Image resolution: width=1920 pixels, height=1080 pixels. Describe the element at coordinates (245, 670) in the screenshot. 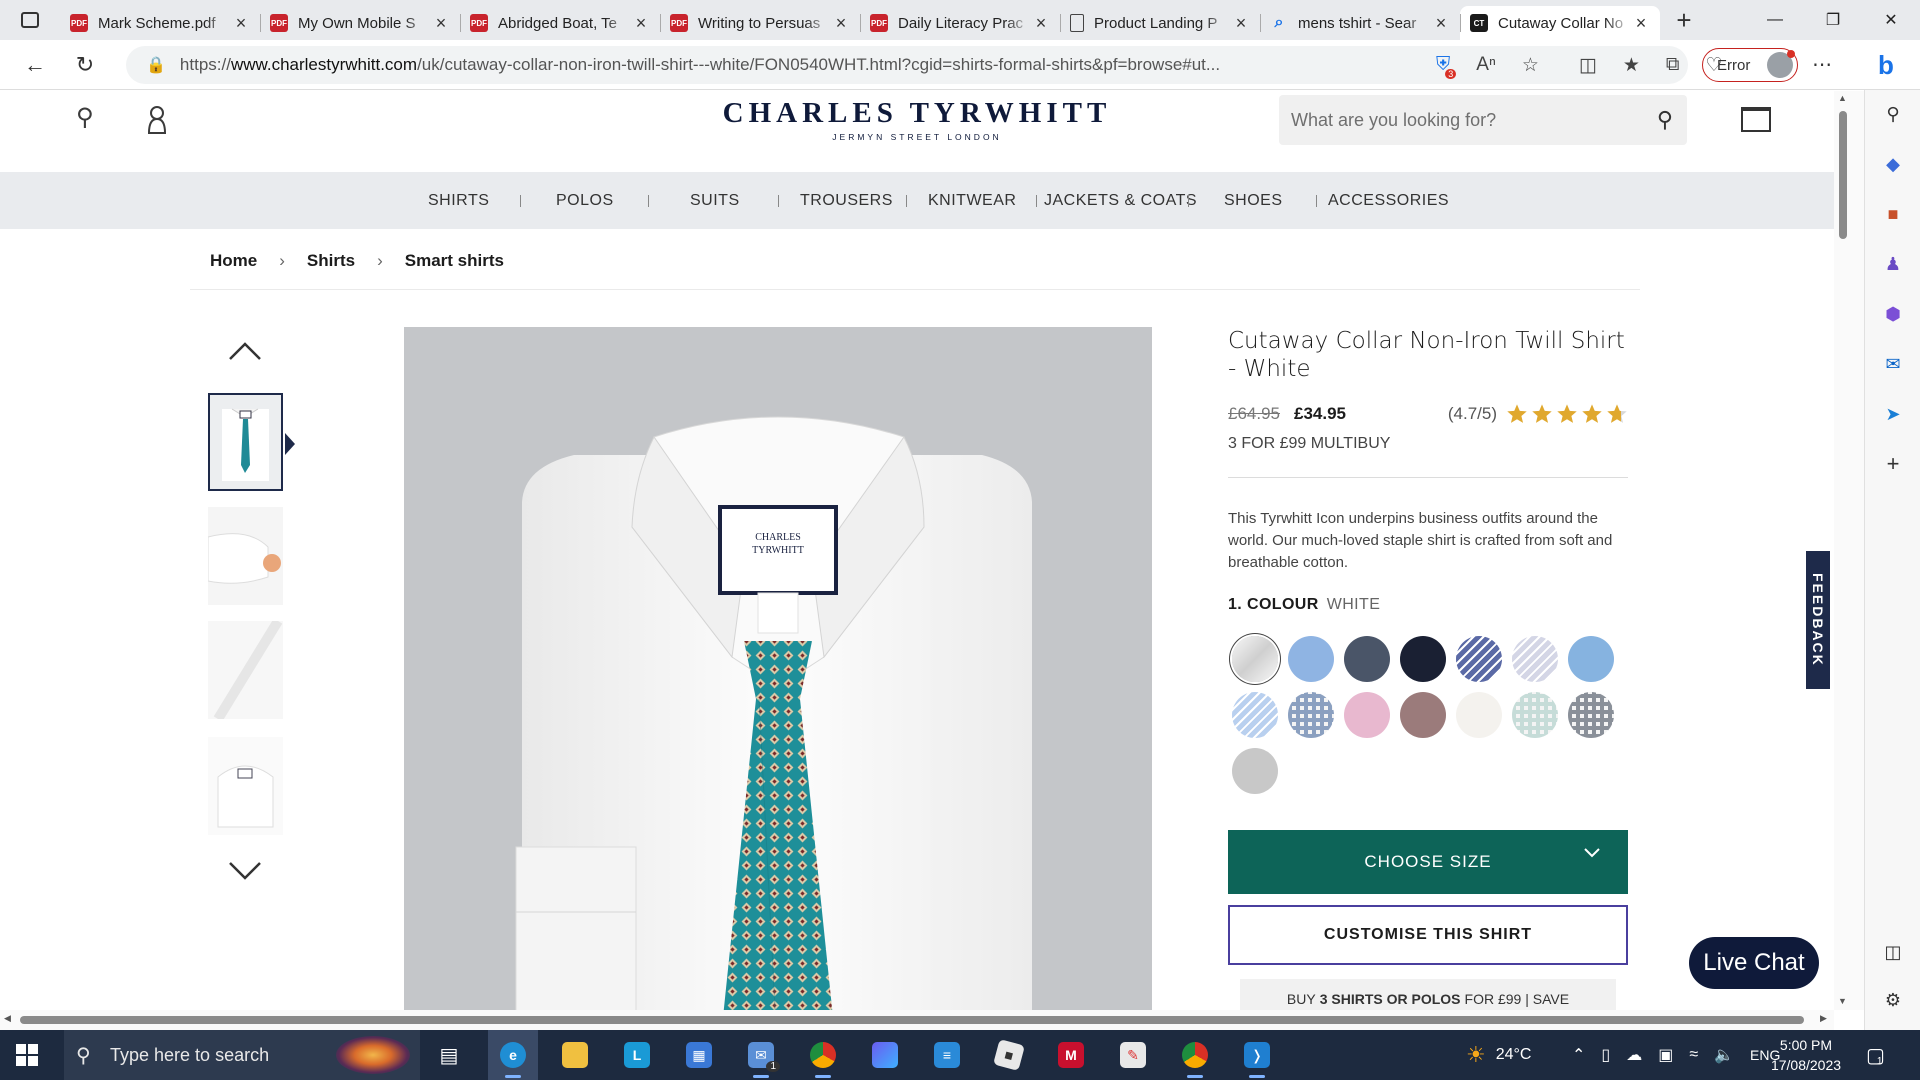

I see `thumbnail-fabric` at that location.